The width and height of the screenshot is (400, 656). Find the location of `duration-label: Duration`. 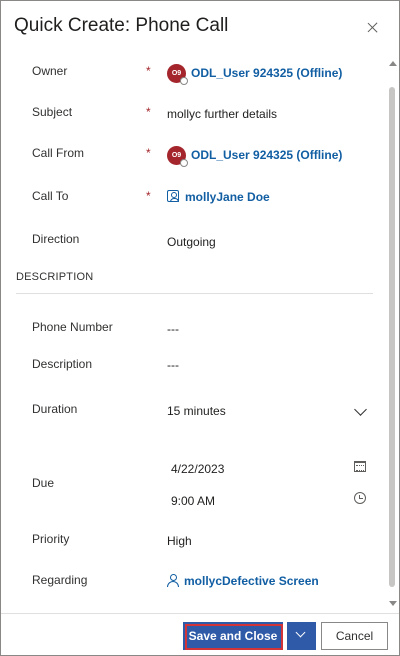

duration-label: Duration is located at coordinates (55, 409).